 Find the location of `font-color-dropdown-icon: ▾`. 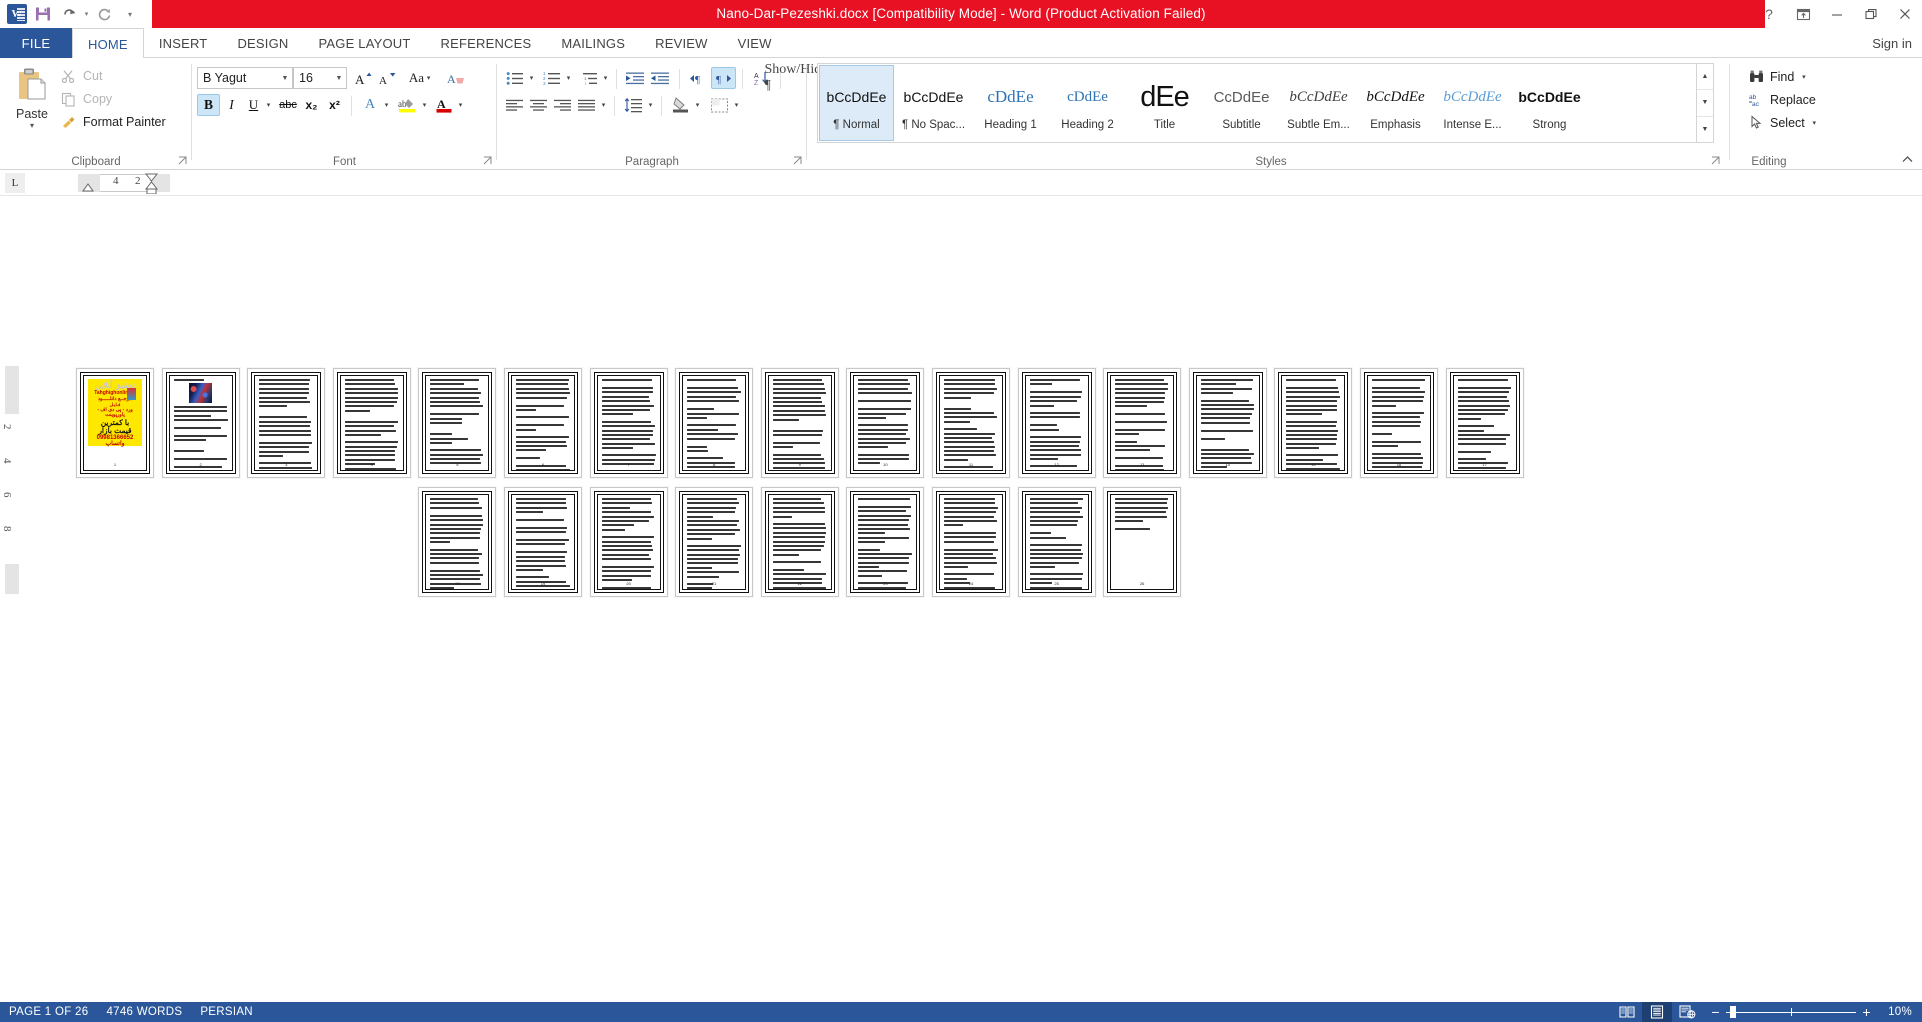

font-color-dropdown-icon: ▾ is located at coordinates (460, 105).